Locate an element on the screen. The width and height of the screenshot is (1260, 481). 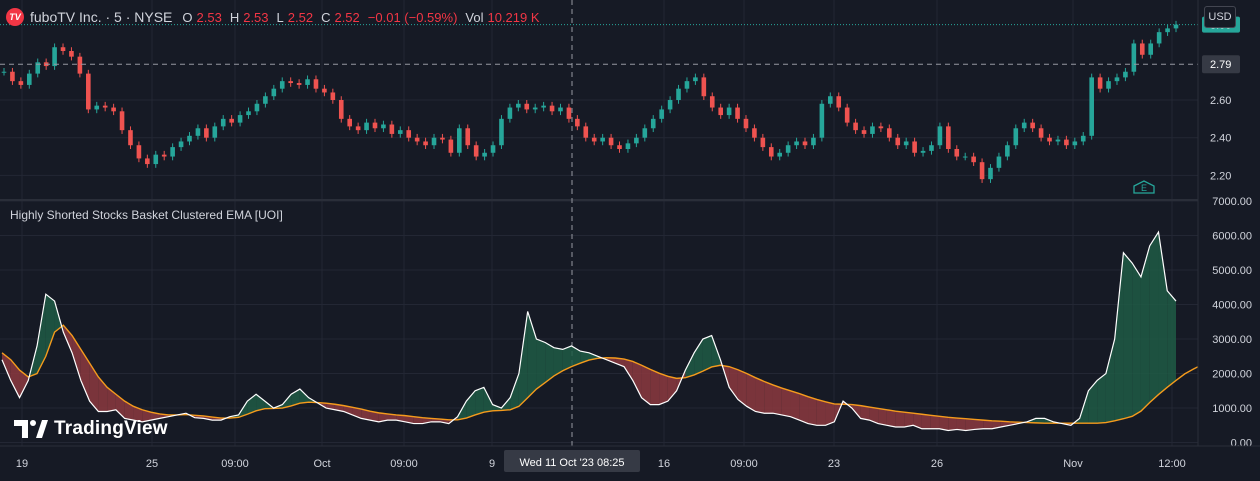
indicator-tick-label: 6000.00 is located at coordinates (1232, 237).